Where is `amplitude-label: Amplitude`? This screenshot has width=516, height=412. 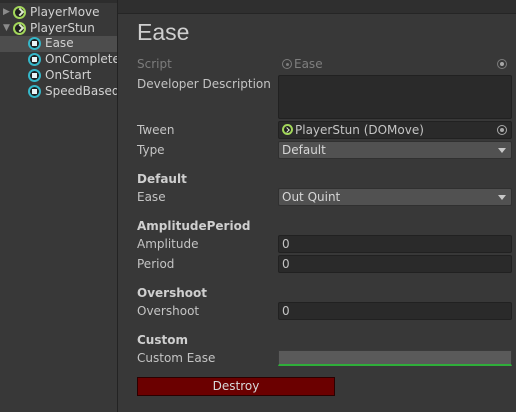
amplitude-label: Amplitude is located at coordinates (168, 244).